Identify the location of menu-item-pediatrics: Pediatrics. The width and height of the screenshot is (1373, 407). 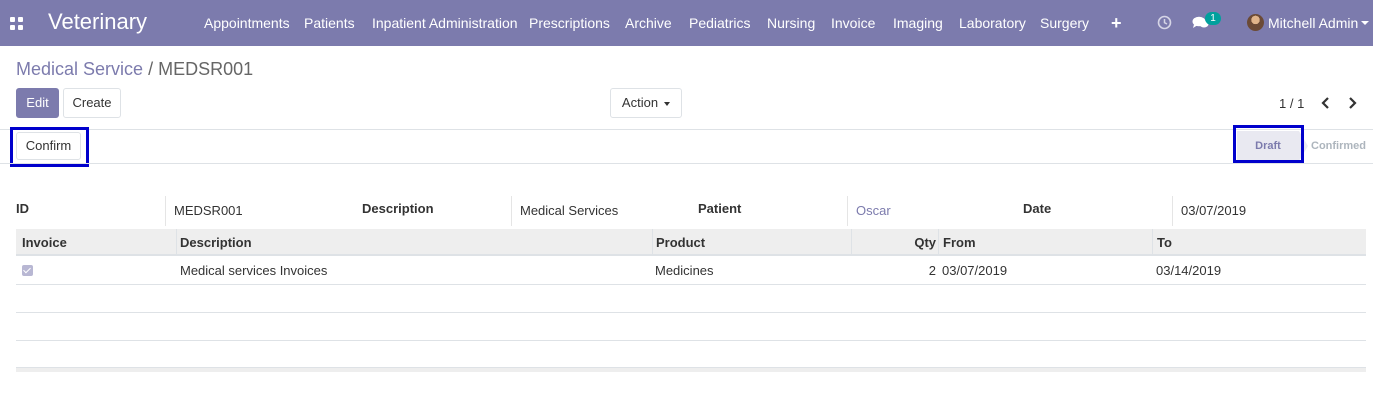
(719, 23).